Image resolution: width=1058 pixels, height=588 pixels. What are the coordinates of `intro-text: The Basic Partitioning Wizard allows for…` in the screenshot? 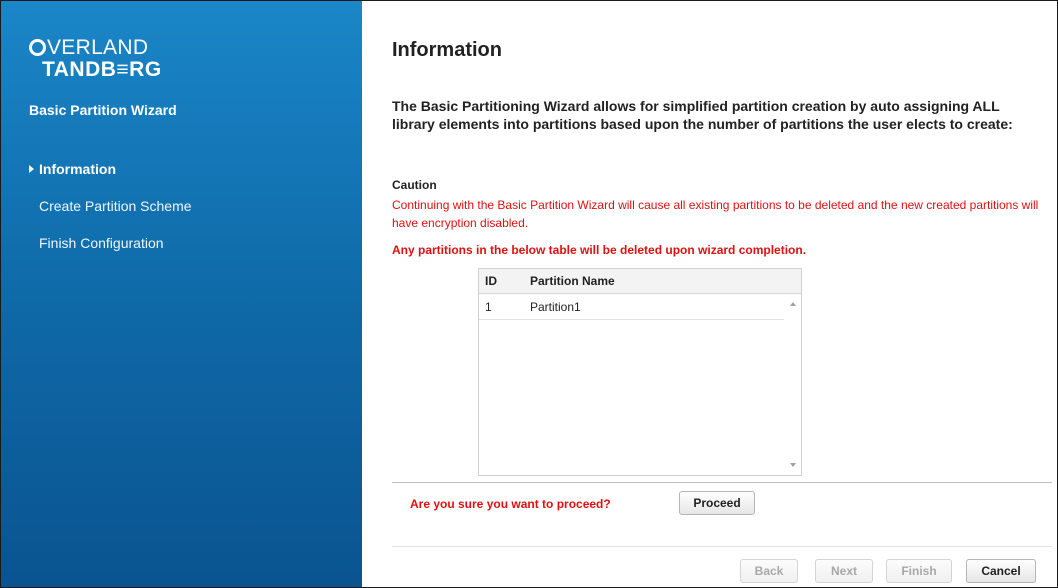 It's located at (702, 115).